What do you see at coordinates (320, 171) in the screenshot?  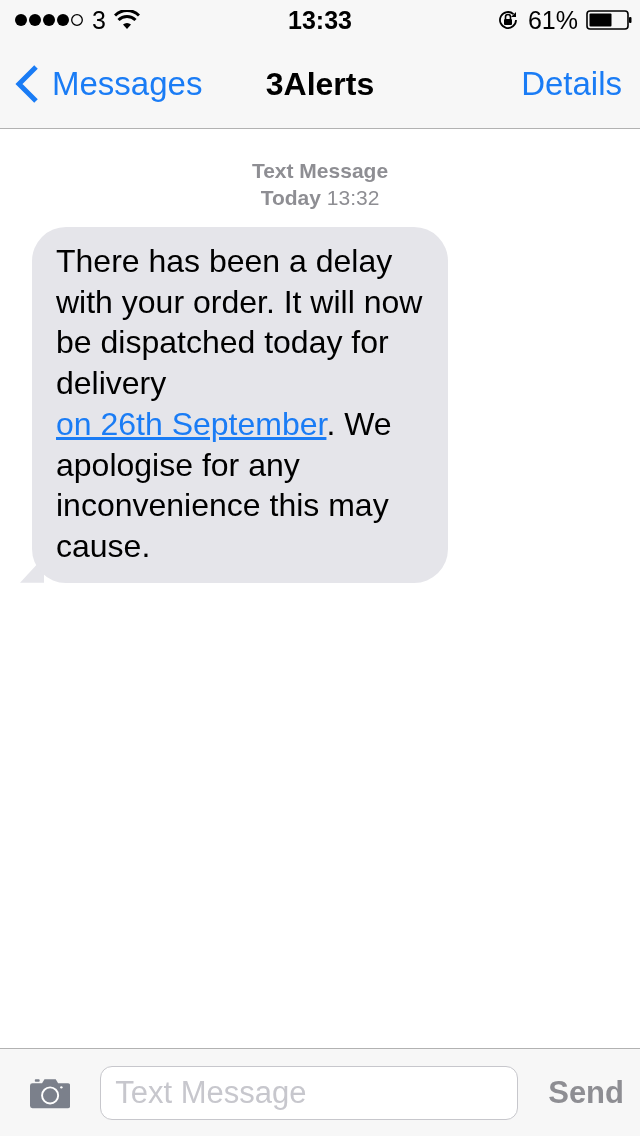 I see `message-service-label: Text Message` at bounding box center [320, 171].